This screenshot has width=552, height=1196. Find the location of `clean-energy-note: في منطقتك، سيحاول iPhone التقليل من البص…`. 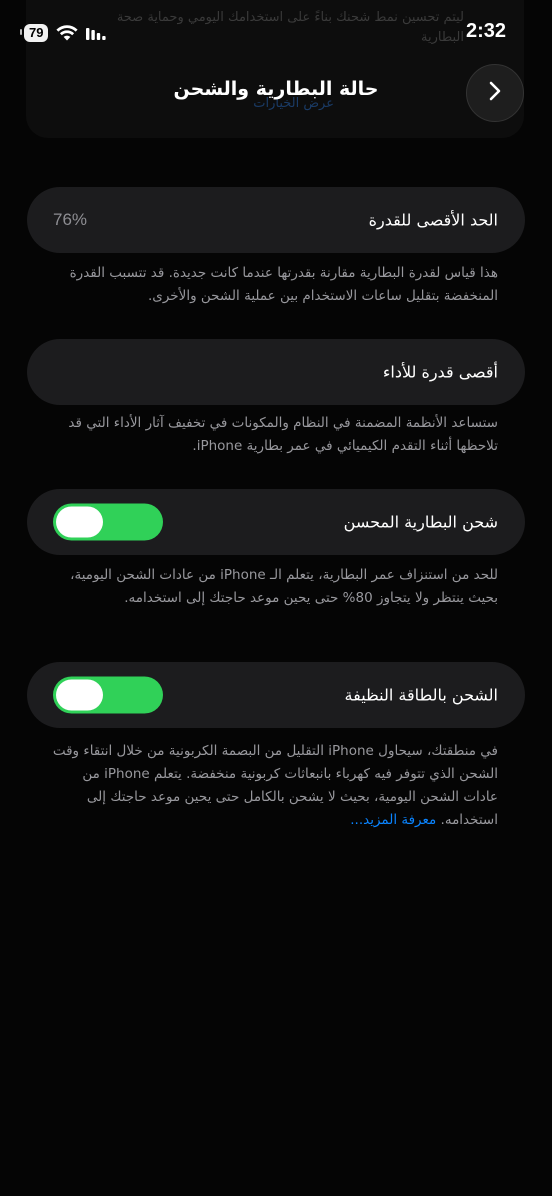

clean-energy-note: في منطقتك، سيحاول iPhone التقليل من البص… is located at coordinates (275, 786).